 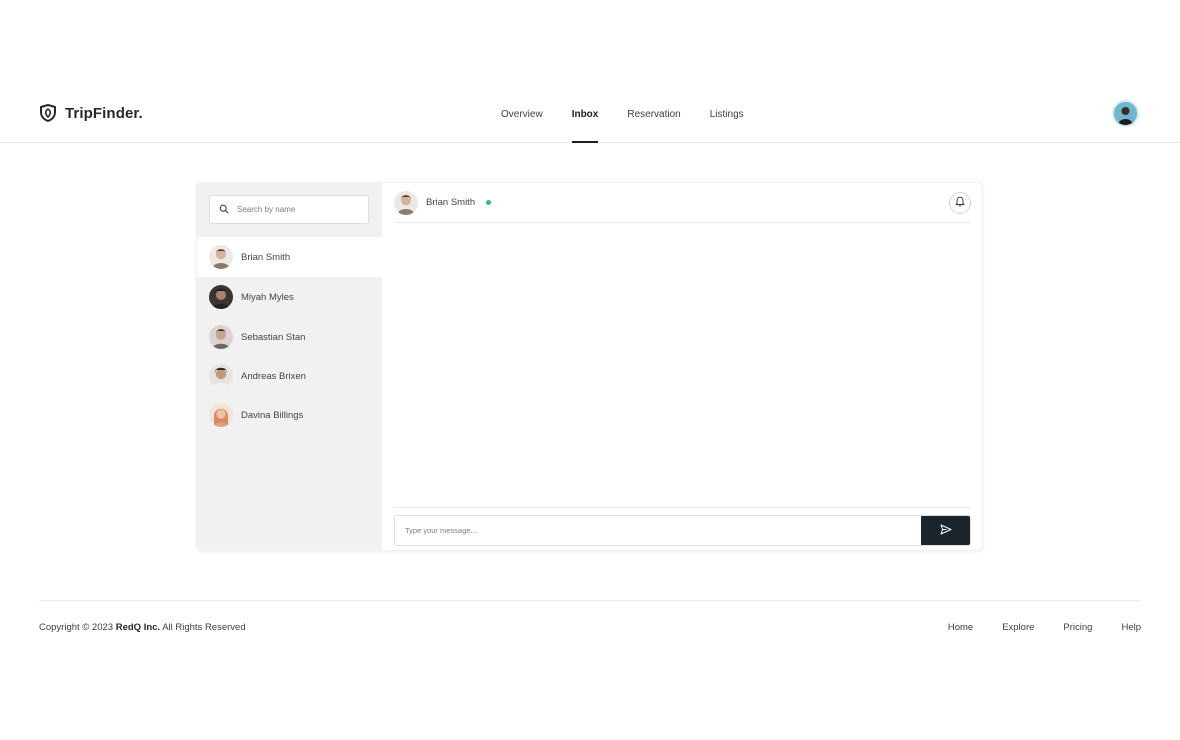 I want to click on footer-nav: Home Explore Pricing Help, so click(x=1044, y=627).